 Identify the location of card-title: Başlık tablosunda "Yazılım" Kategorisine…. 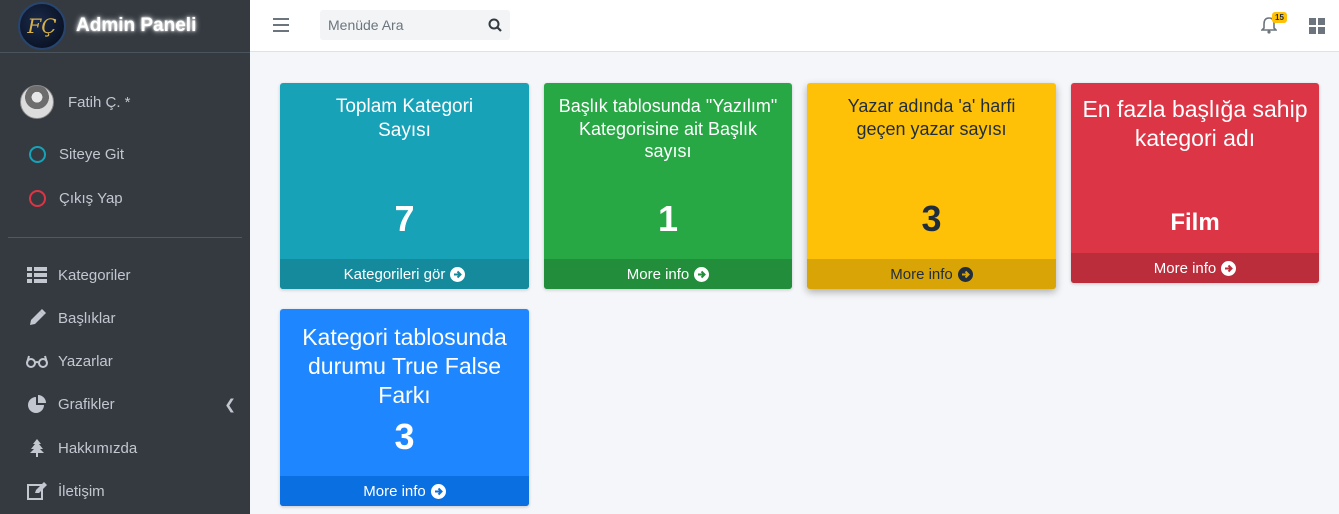
(668, 128).